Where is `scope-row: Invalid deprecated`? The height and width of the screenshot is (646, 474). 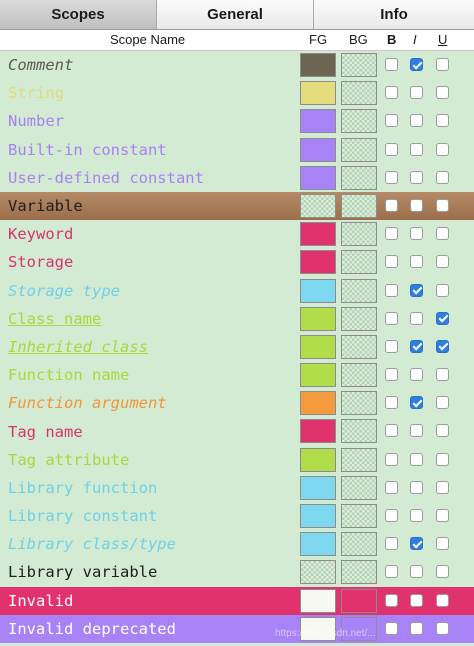 scope-row: Invalid deprecated is located at coordinates (237, 628).